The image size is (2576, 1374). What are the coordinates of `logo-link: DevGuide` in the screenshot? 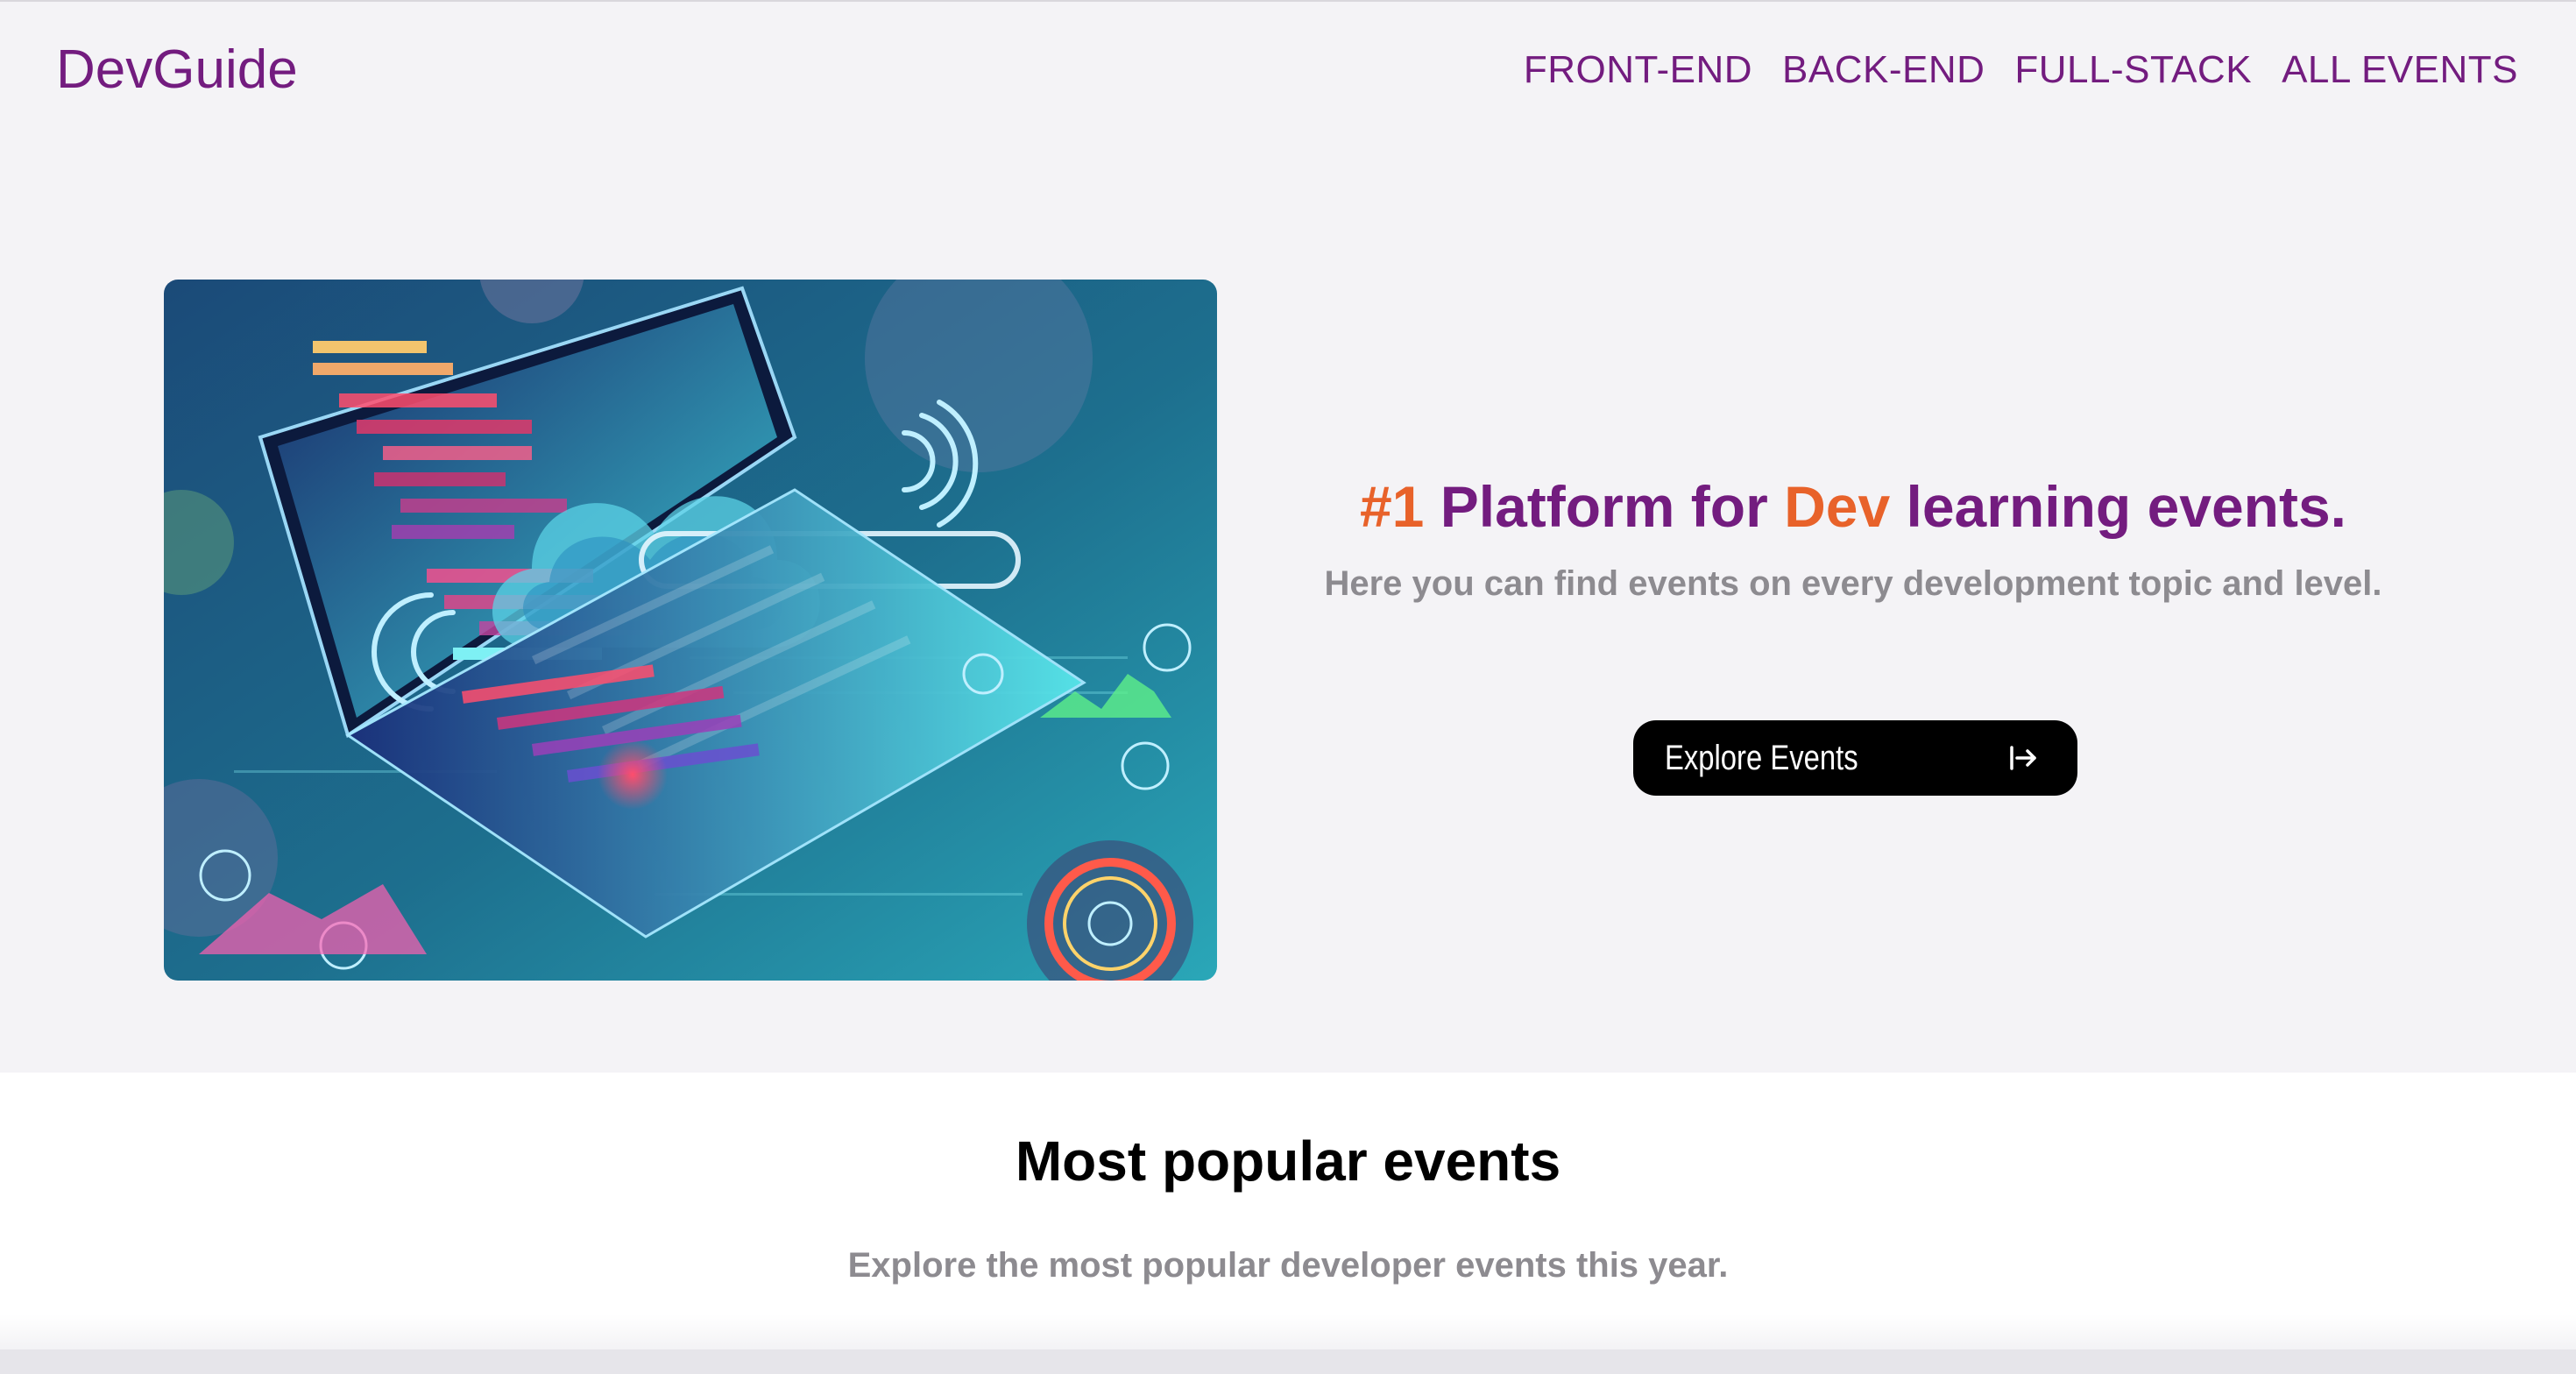 It's located at (177, 70).